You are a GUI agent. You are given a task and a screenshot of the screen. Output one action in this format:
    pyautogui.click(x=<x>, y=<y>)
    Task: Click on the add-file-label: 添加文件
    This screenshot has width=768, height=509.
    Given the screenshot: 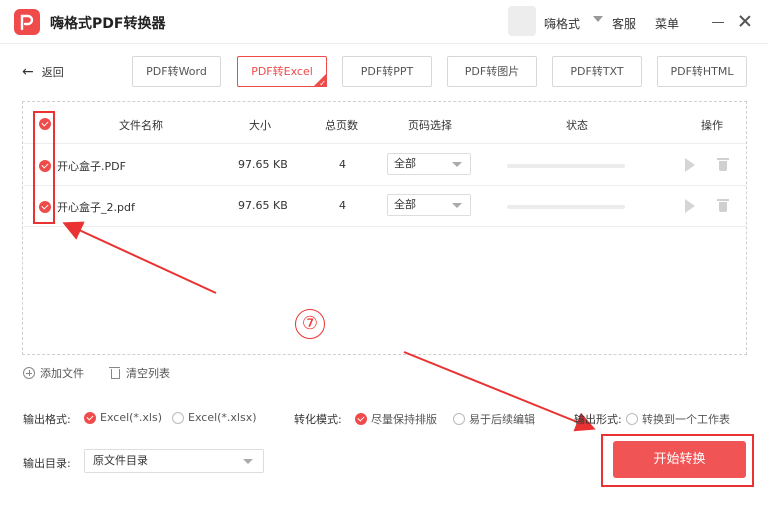 What is the action you would take?
    pyautogui.click(x=62, y=373)
    